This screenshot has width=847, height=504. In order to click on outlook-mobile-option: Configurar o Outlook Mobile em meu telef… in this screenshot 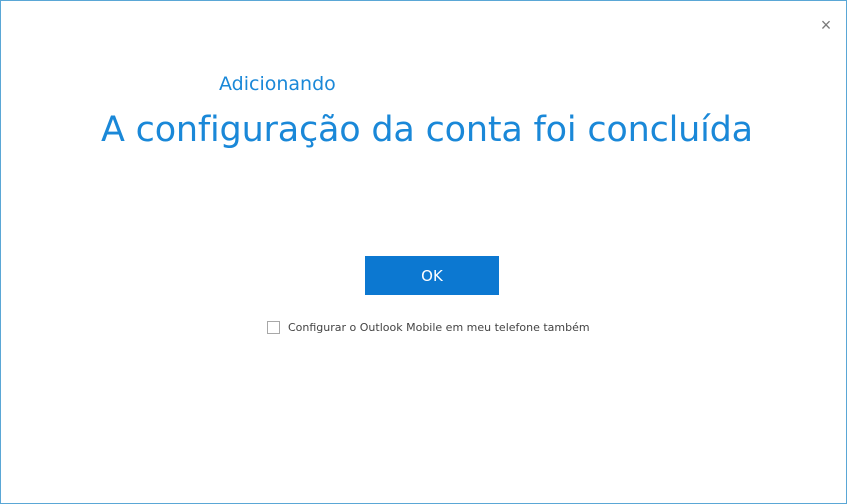, I will do `click(428, 327)`.